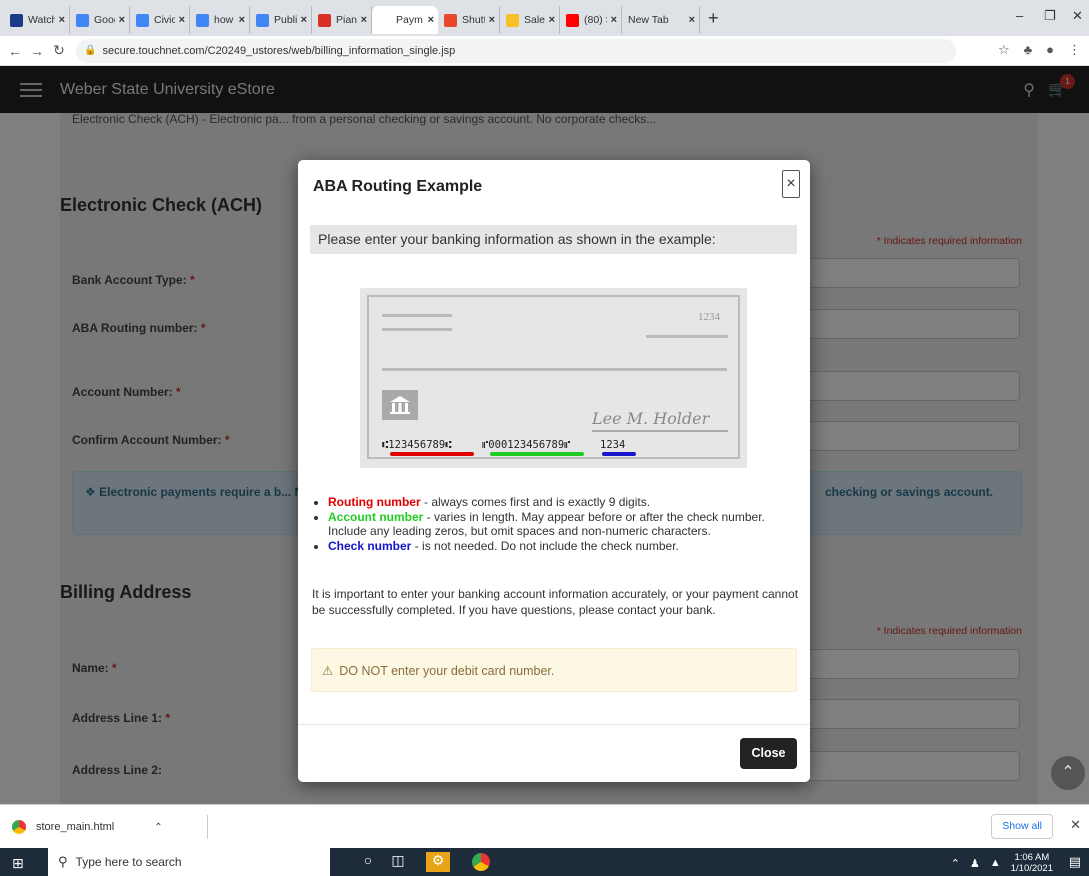 This screenshot has width=1089, height=876. I want to click on modal-header: ABA Routing Example ×, so click(554, 188).